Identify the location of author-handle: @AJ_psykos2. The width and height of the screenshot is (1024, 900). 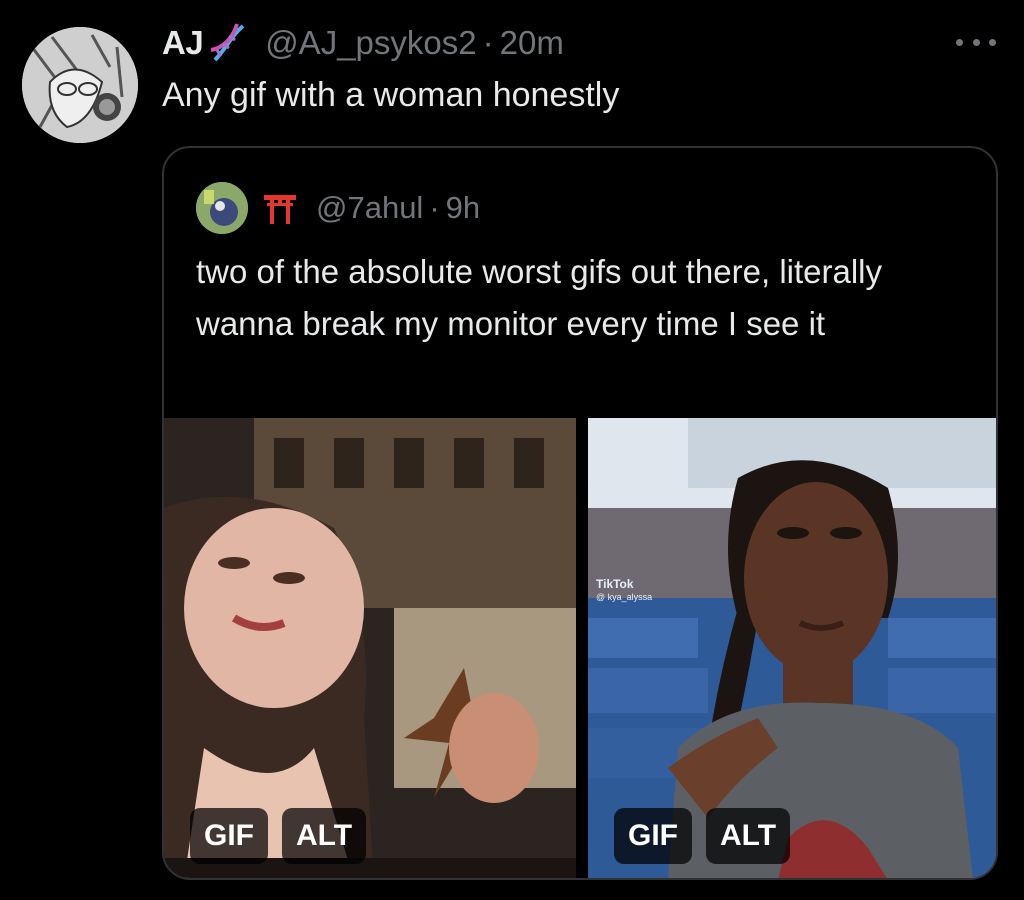
(370, 43).